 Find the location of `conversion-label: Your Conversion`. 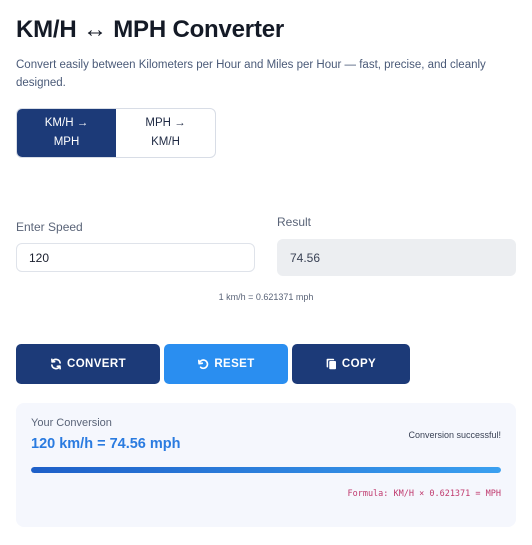

conversion-label: Your Conversion is located at coordinates (71, 423).